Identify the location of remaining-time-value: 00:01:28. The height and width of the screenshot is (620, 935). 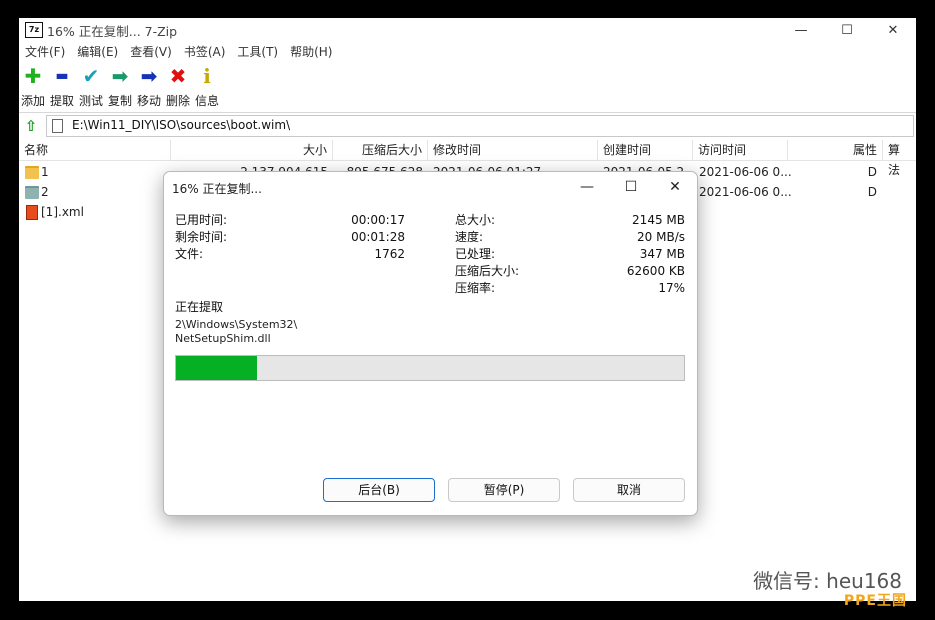
(378, 237).